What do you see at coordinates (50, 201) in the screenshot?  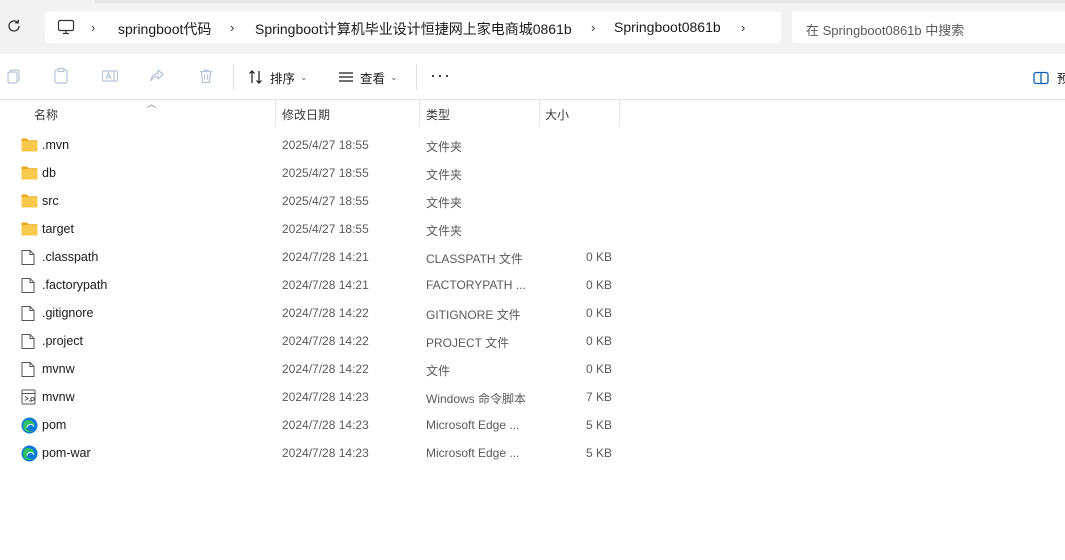 I see `file-name: src` at bounding box center [50, 201].